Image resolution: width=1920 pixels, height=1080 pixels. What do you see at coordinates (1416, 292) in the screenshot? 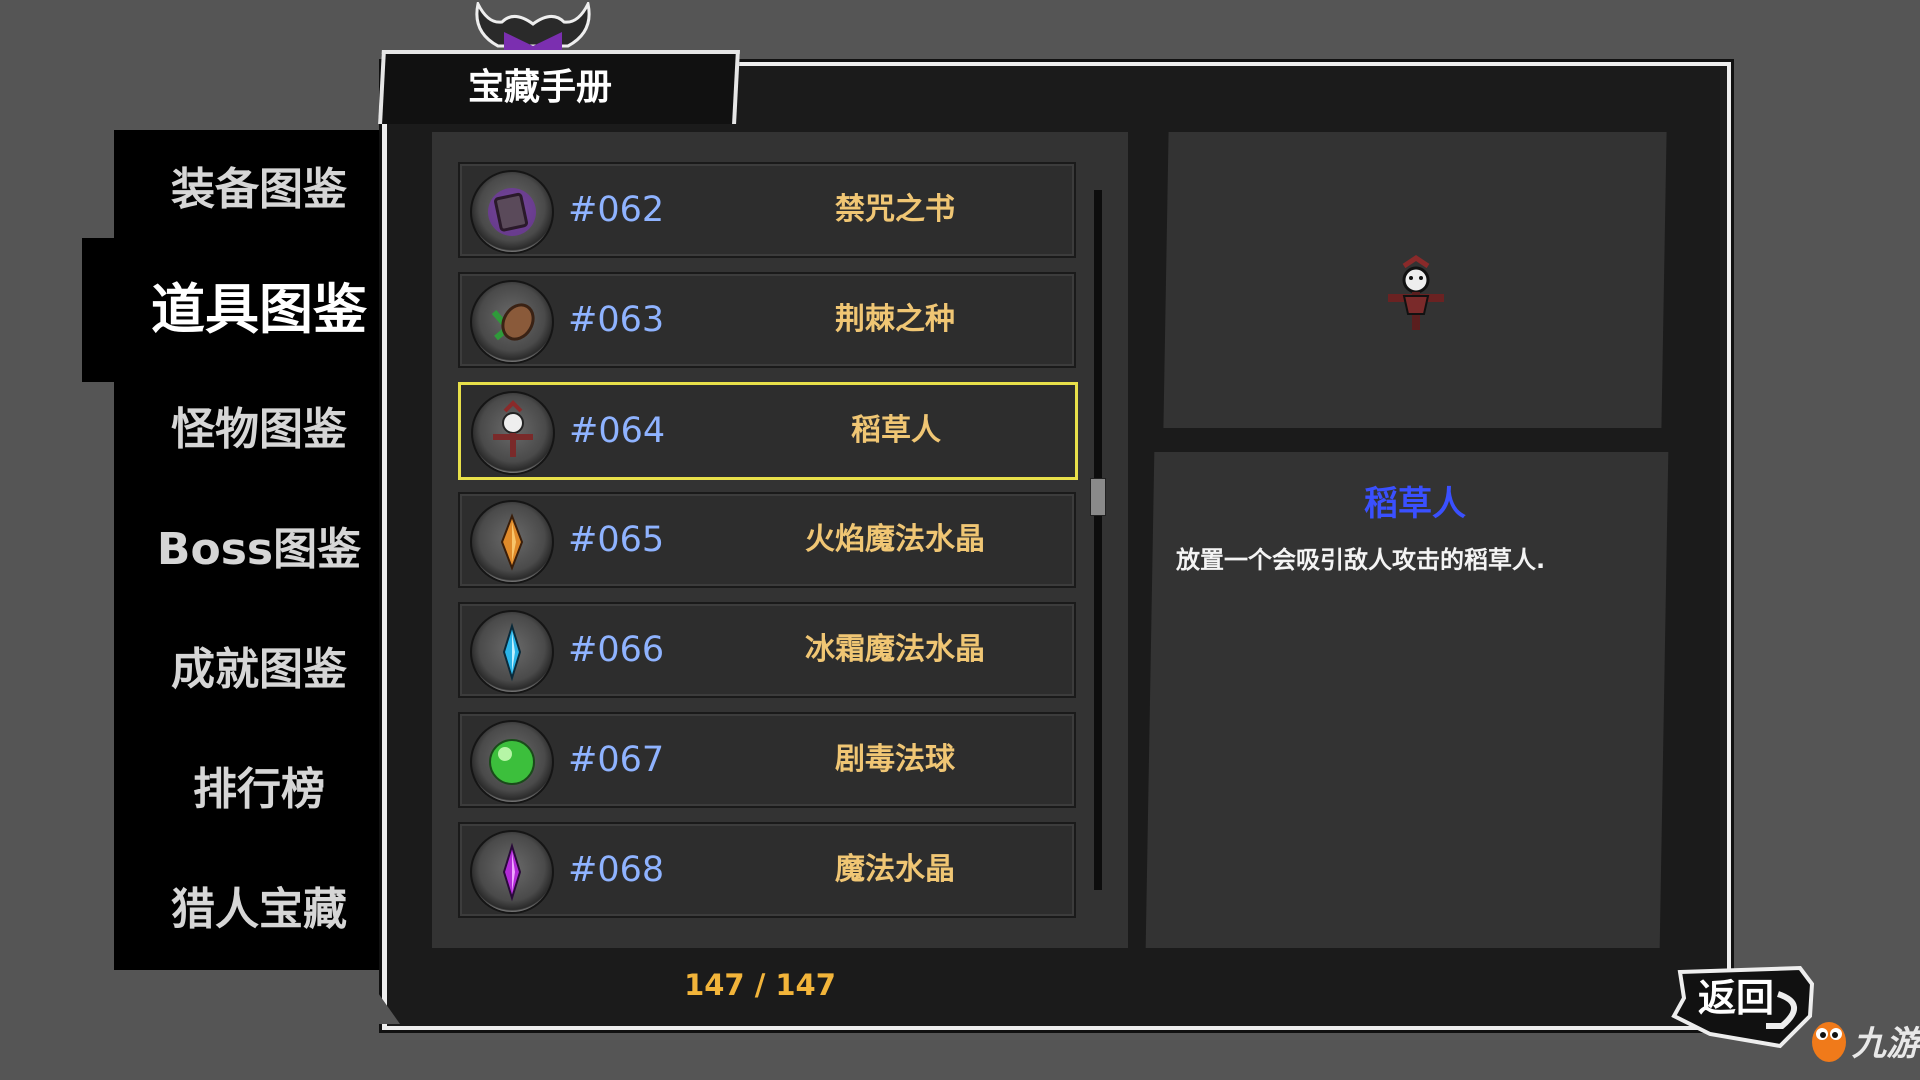
I see `scarecrow-preview-icon` at bounding box center [1416, 292].